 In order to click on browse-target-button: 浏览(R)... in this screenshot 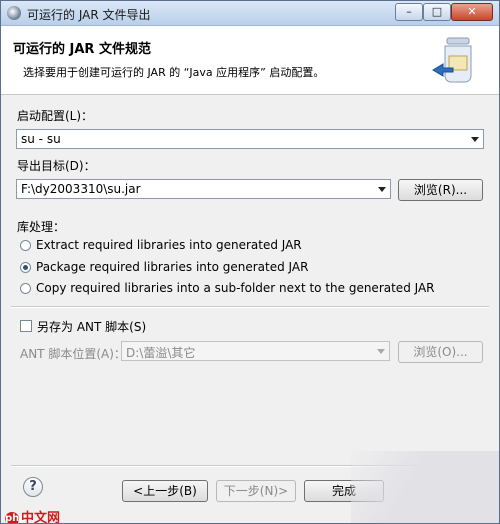, I will do `click(440, 190)`.